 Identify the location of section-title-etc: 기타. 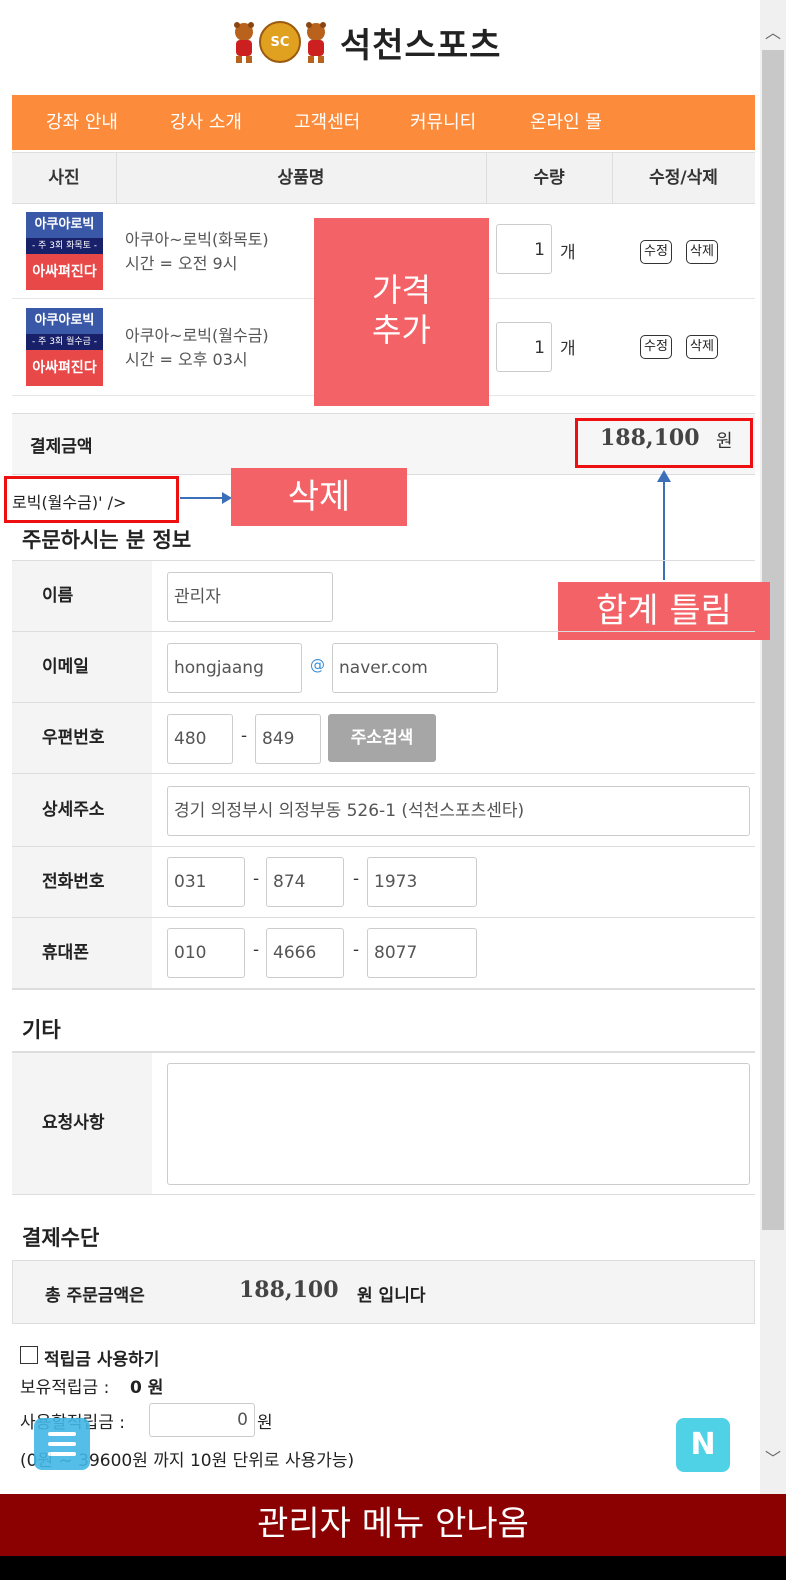
(41, 1030).